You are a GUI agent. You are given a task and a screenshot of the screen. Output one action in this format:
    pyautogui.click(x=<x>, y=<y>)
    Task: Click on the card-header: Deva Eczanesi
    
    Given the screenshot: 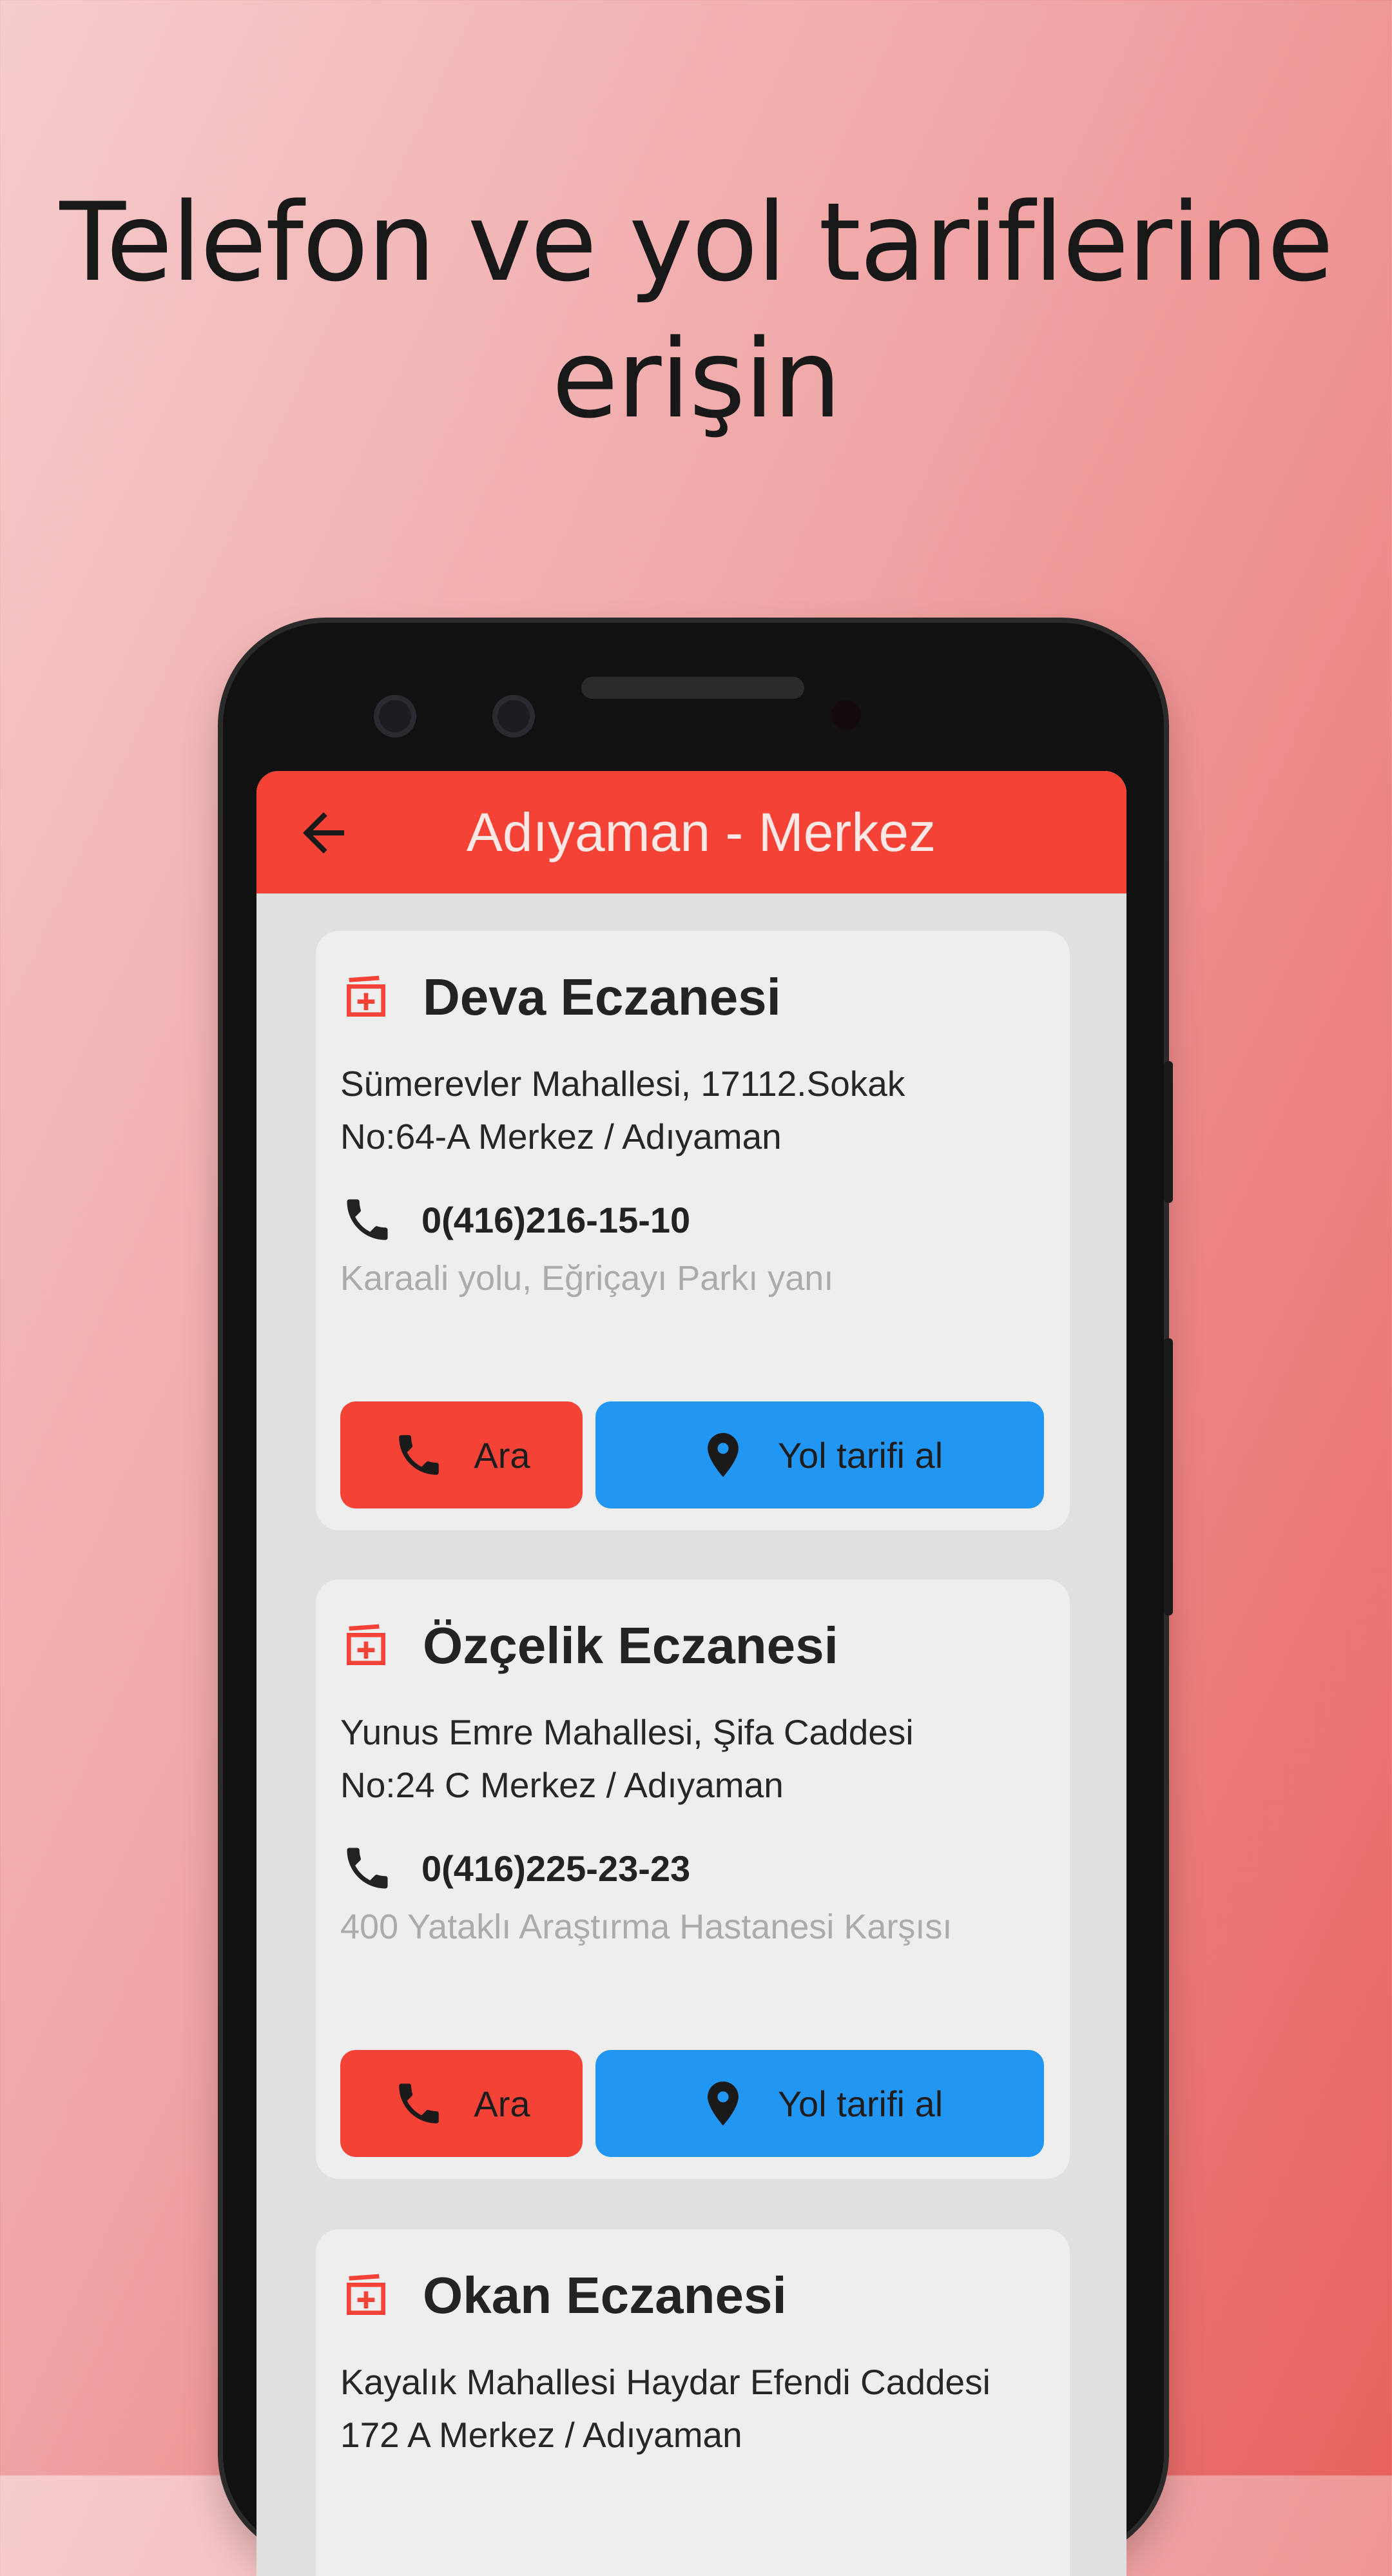 What is the action you would take?
    pyautogui.click(x=560, y=998)
    